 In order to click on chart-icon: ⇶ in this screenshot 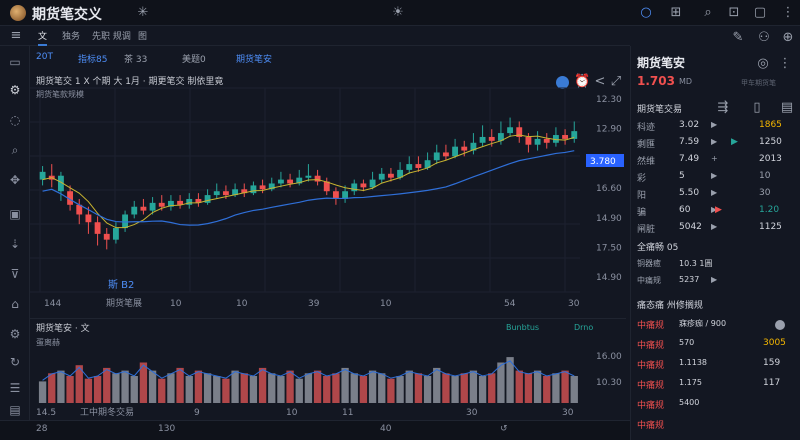, I will do `click(723, 108)`.